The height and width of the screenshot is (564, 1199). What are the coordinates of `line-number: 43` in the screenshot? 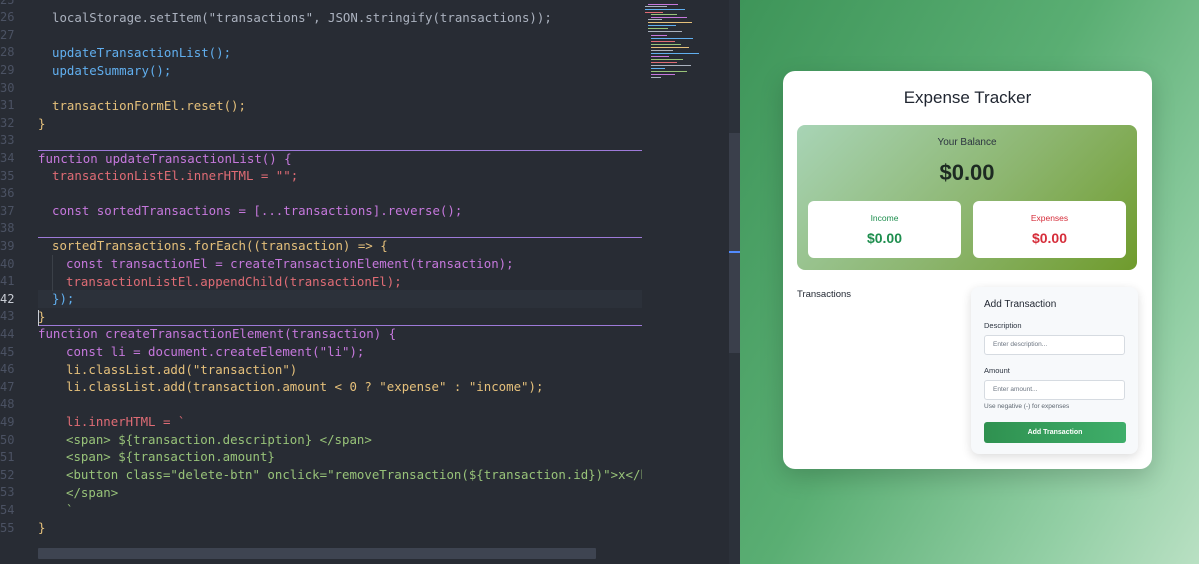 It's located at (7, 316).